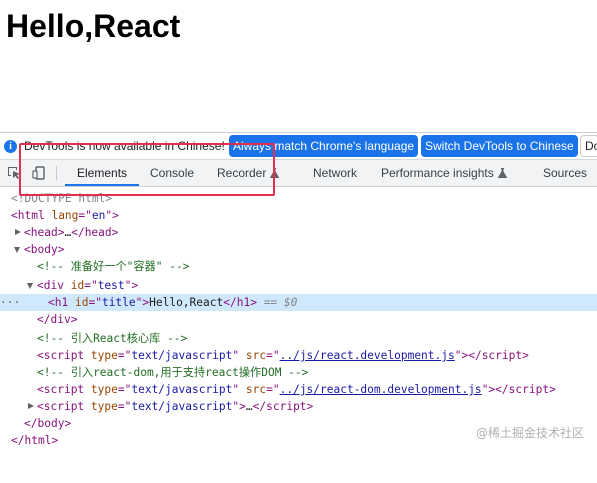 This screenshot has width=597, height=483. I want to click on tab-recorder: Recorder, so click(248, 173).